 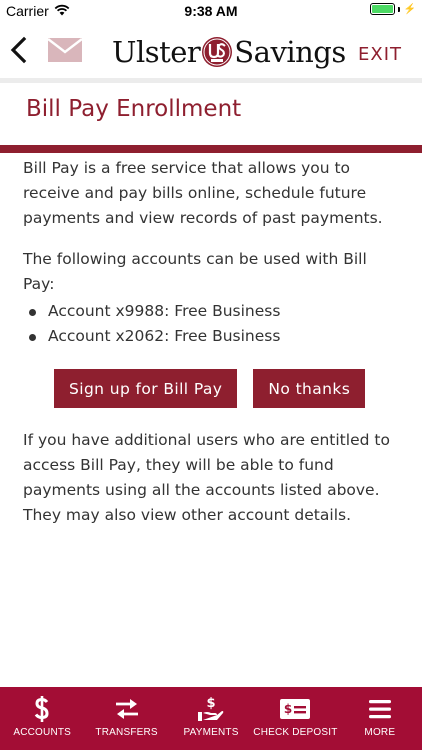 What do you see at coordinates (380, 709) in the screenshot?
I see `hamburger-menu-icon` at bounding box center [380, 709].